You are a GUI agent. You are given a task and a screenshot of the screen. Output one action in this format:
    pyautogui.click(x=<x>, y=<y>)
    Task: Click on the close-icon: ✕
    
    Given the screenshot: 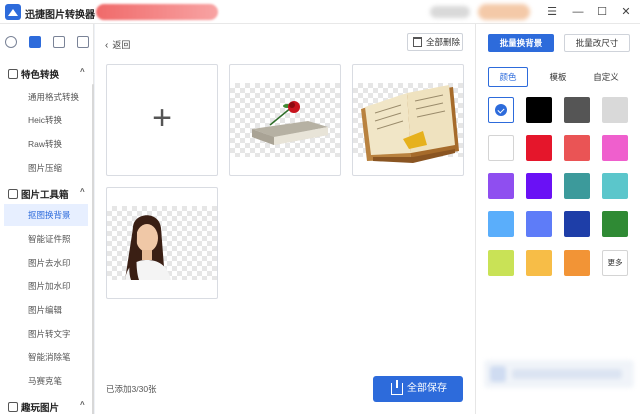 What is the action you would take?
    pyautogui.click(x=626, y=12)
    